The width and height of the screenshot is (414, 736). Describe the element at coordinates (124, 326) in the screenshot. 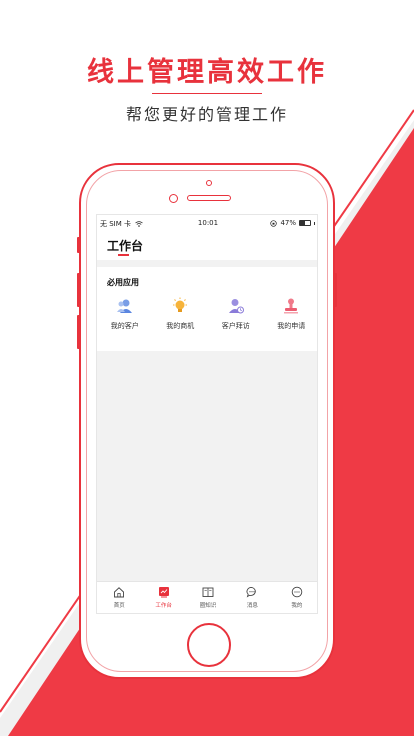

I see `app-label: 我的客户` at that location.